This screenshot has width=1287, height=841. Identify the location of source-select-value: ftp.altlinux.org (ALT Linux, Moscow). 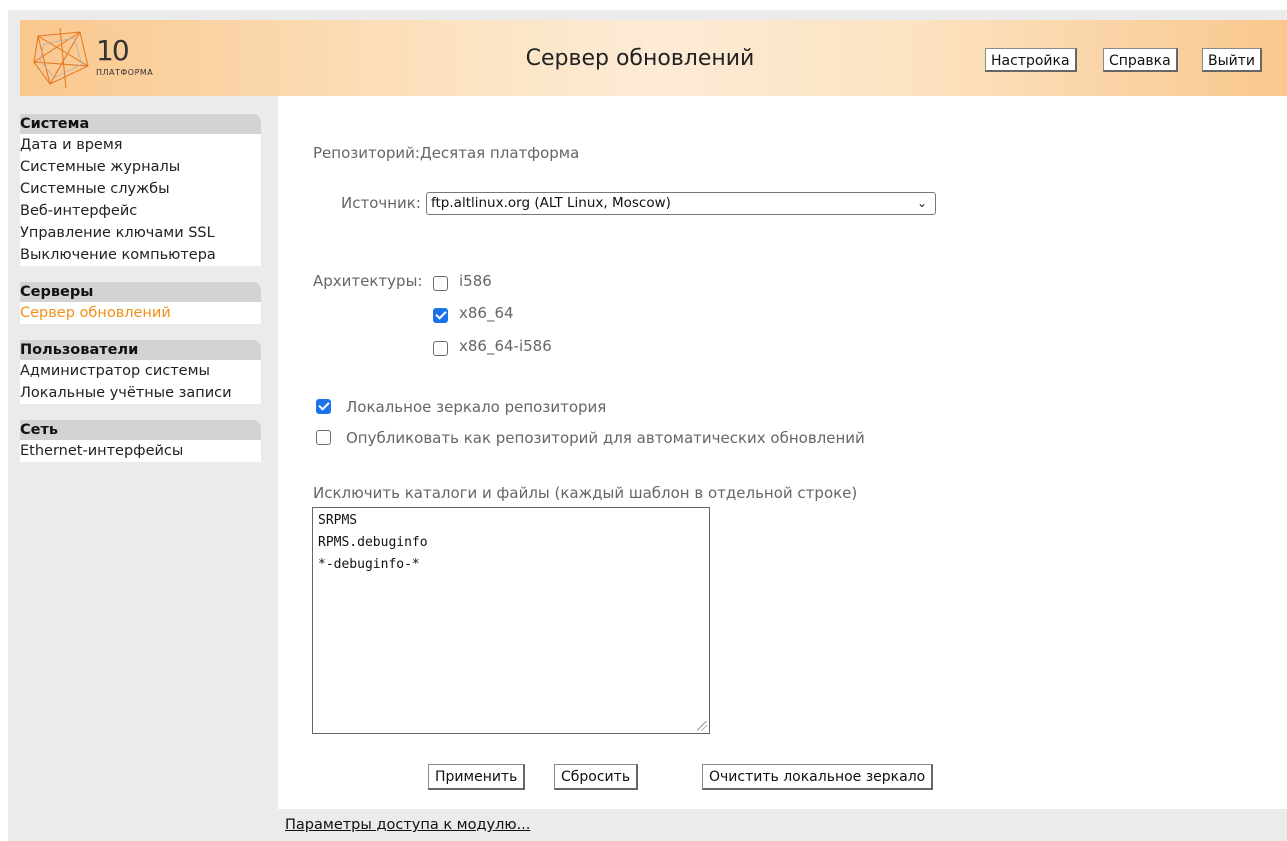
(551, 203).